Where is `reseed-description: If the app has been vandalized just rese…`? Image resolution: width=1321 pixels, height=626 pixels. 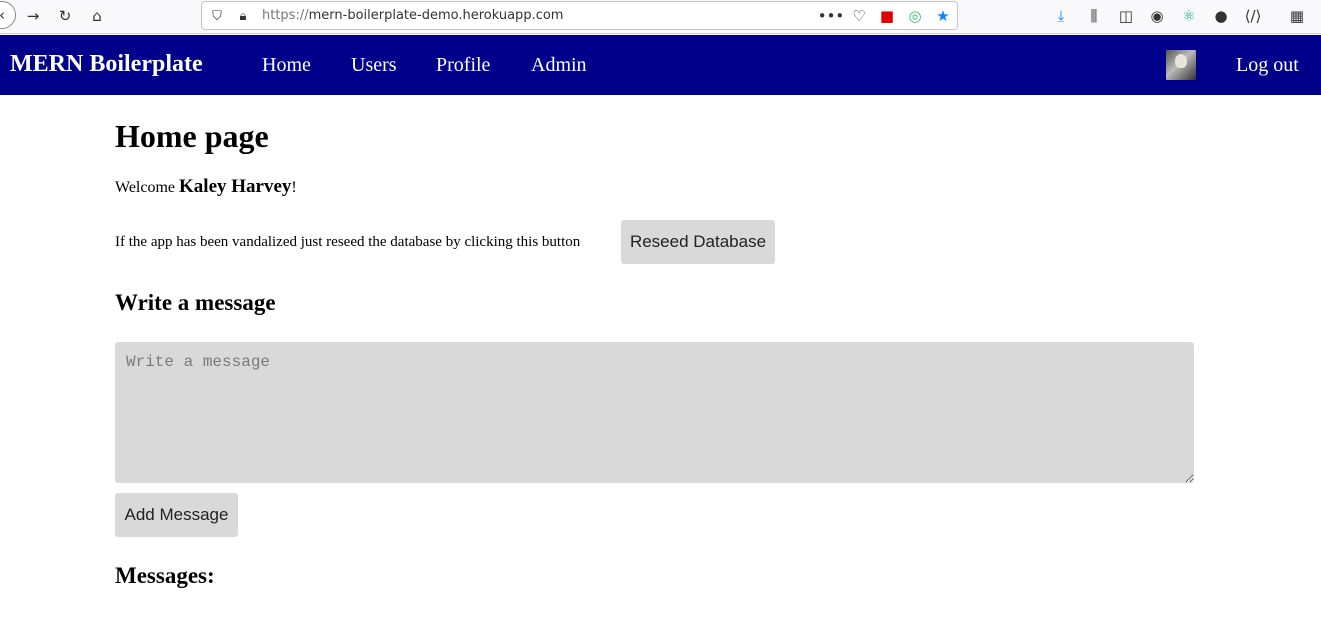
reseed-description: If the app has been vandalized just rese… is located at coordinates (348, 242).